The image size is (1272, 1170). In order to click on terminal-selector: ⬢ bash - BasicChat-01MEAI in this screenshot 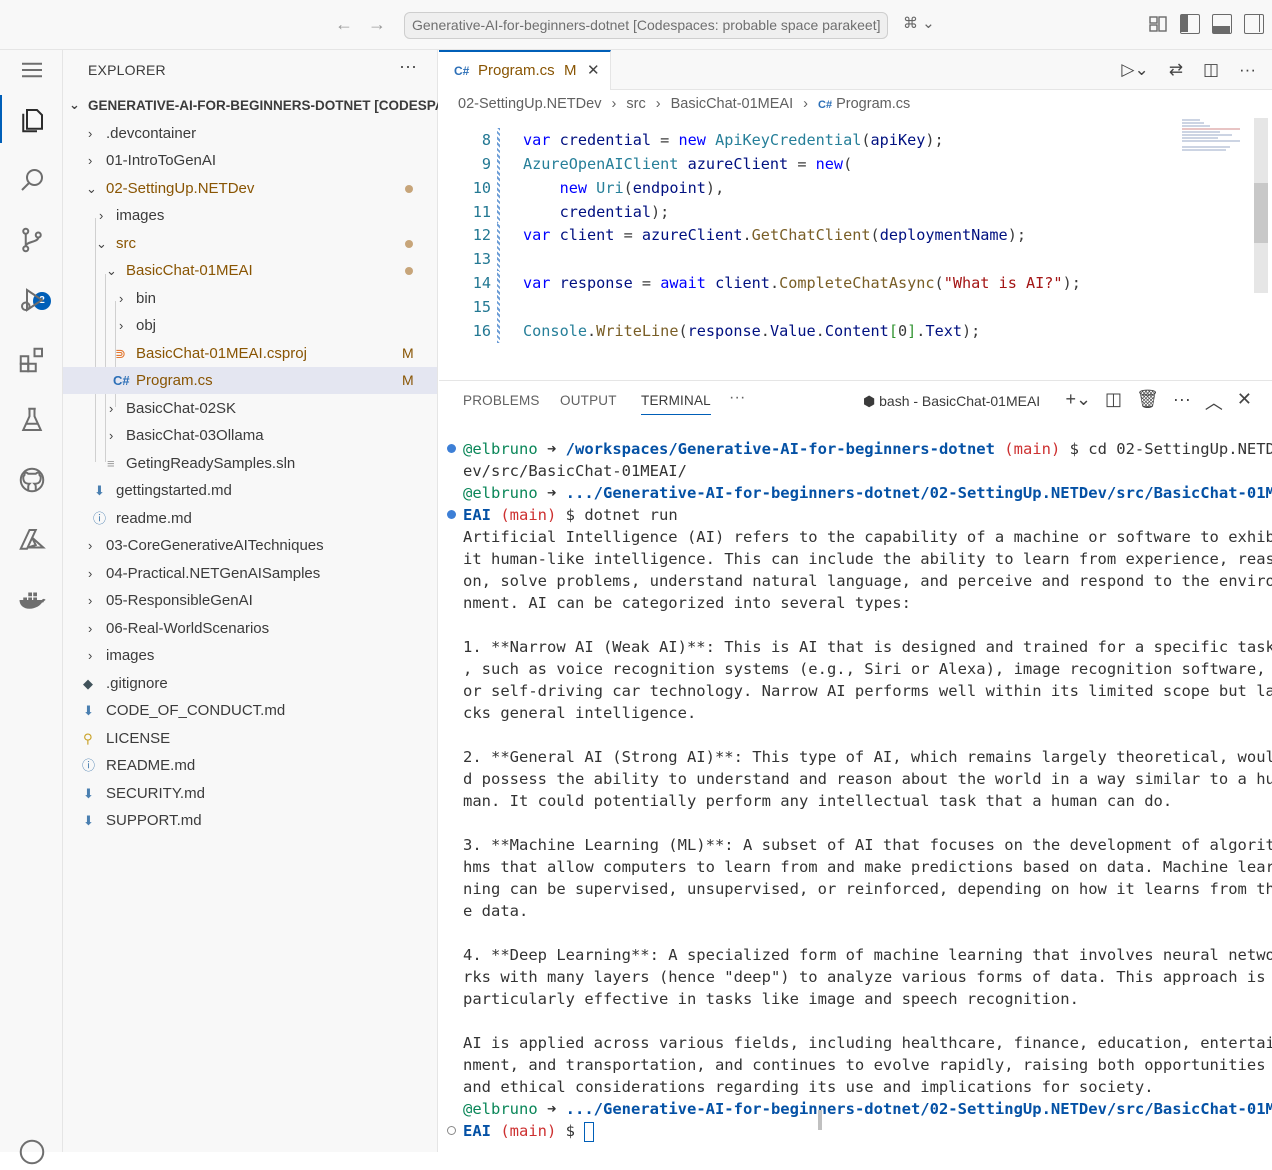, I will do `click(951, 401)`.